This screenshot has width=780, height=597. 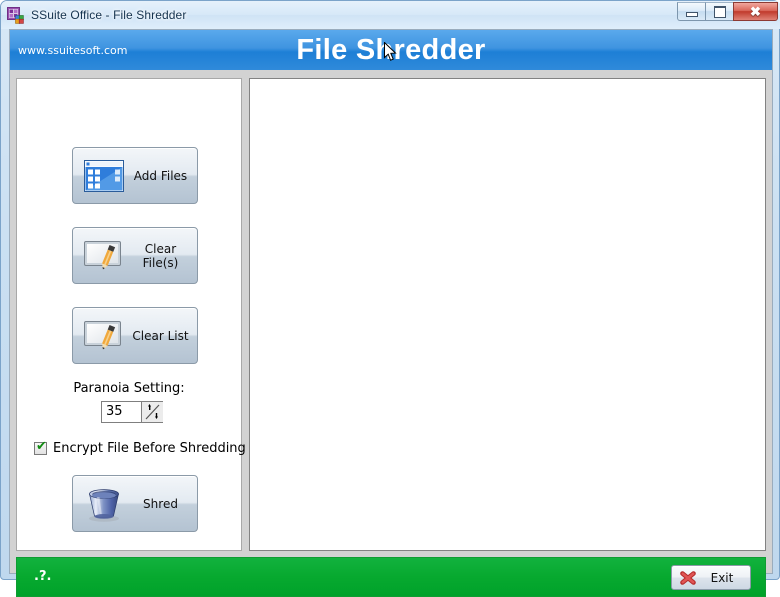 I want to click on clear-files-button: Clear File(s), so click(x=135, y=255).